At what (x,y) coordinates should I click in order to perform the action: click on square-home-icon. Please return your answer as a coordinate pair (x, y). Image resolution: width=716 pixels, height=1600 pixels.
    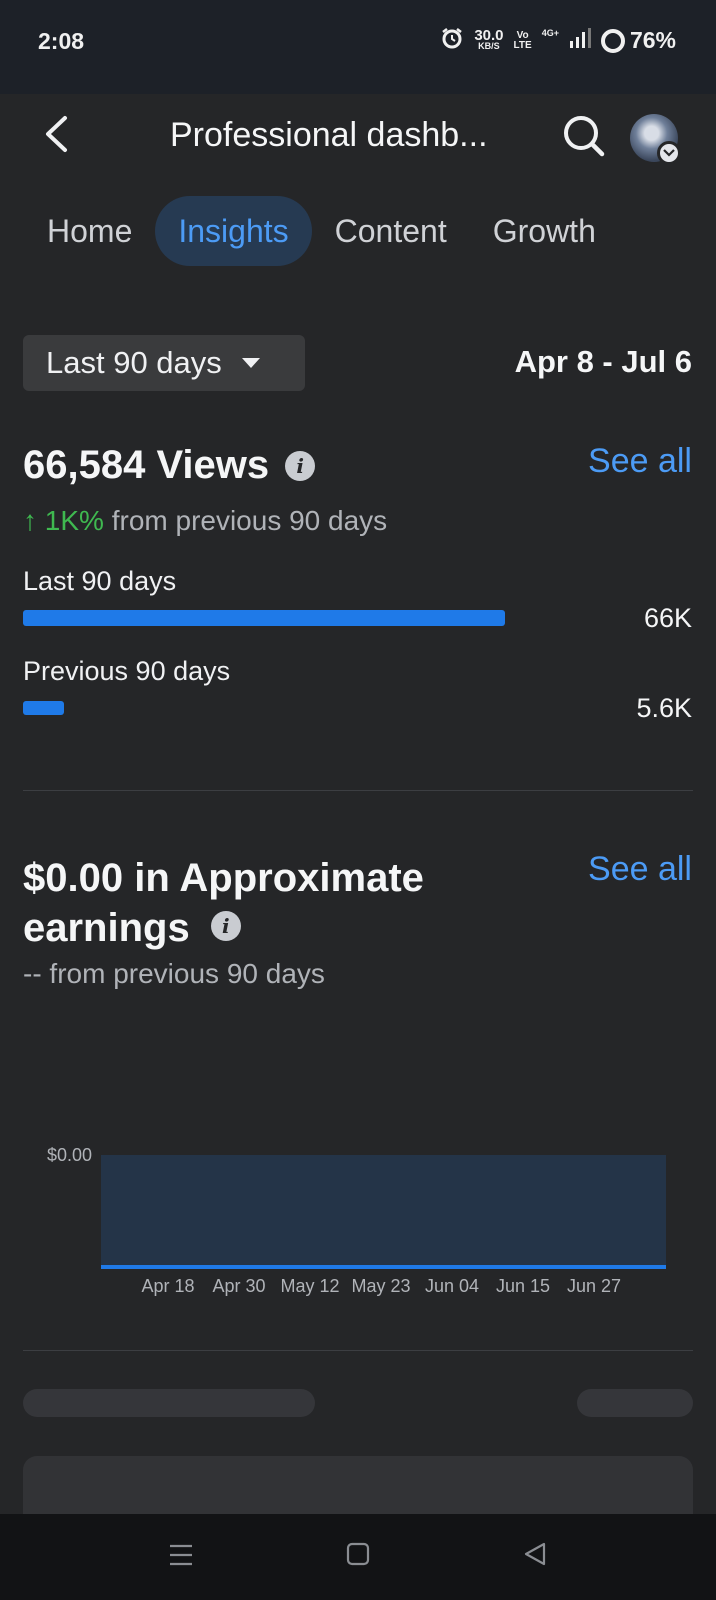
    Looking at the image, I should click on (358, 1554).